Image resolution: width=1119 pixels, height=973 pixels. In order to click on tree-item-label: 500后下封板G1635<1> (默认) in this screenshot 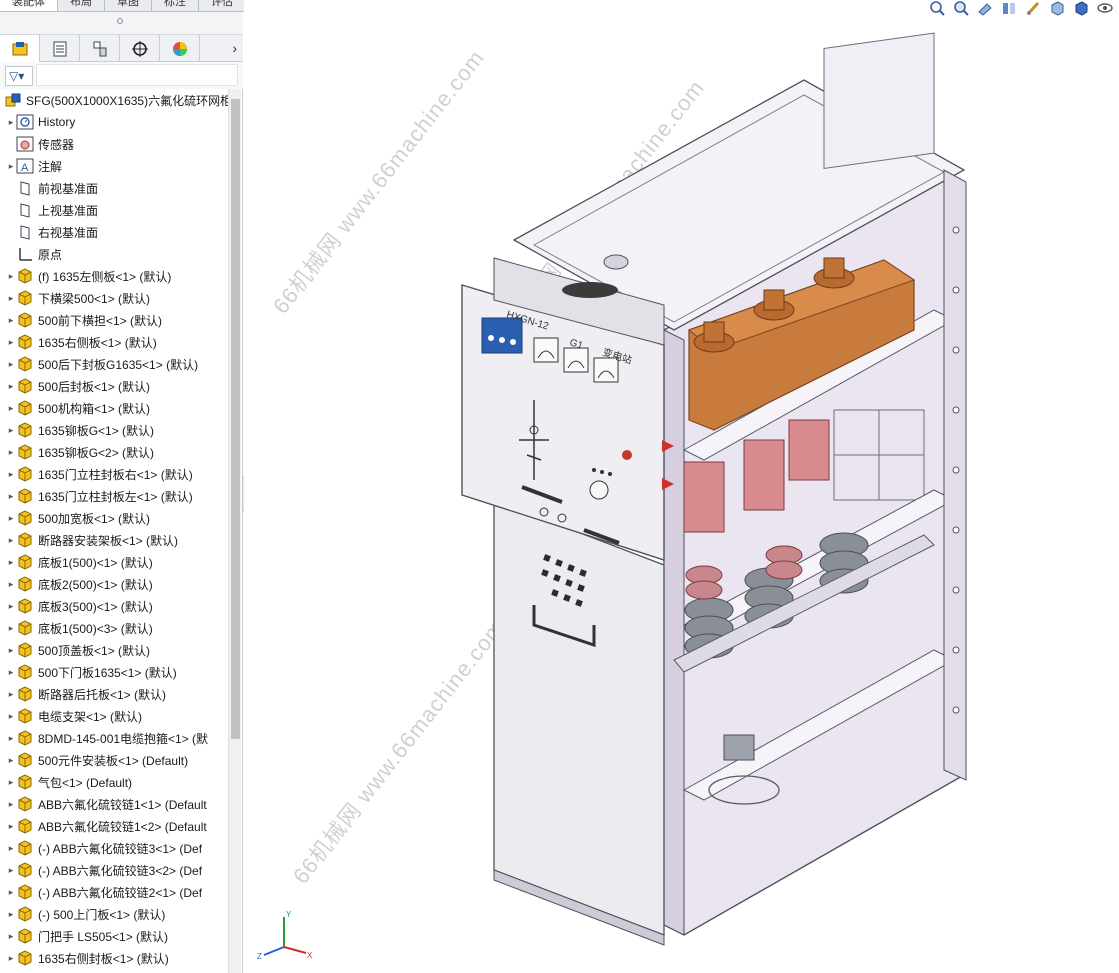, I will do `click(118, 364)`.